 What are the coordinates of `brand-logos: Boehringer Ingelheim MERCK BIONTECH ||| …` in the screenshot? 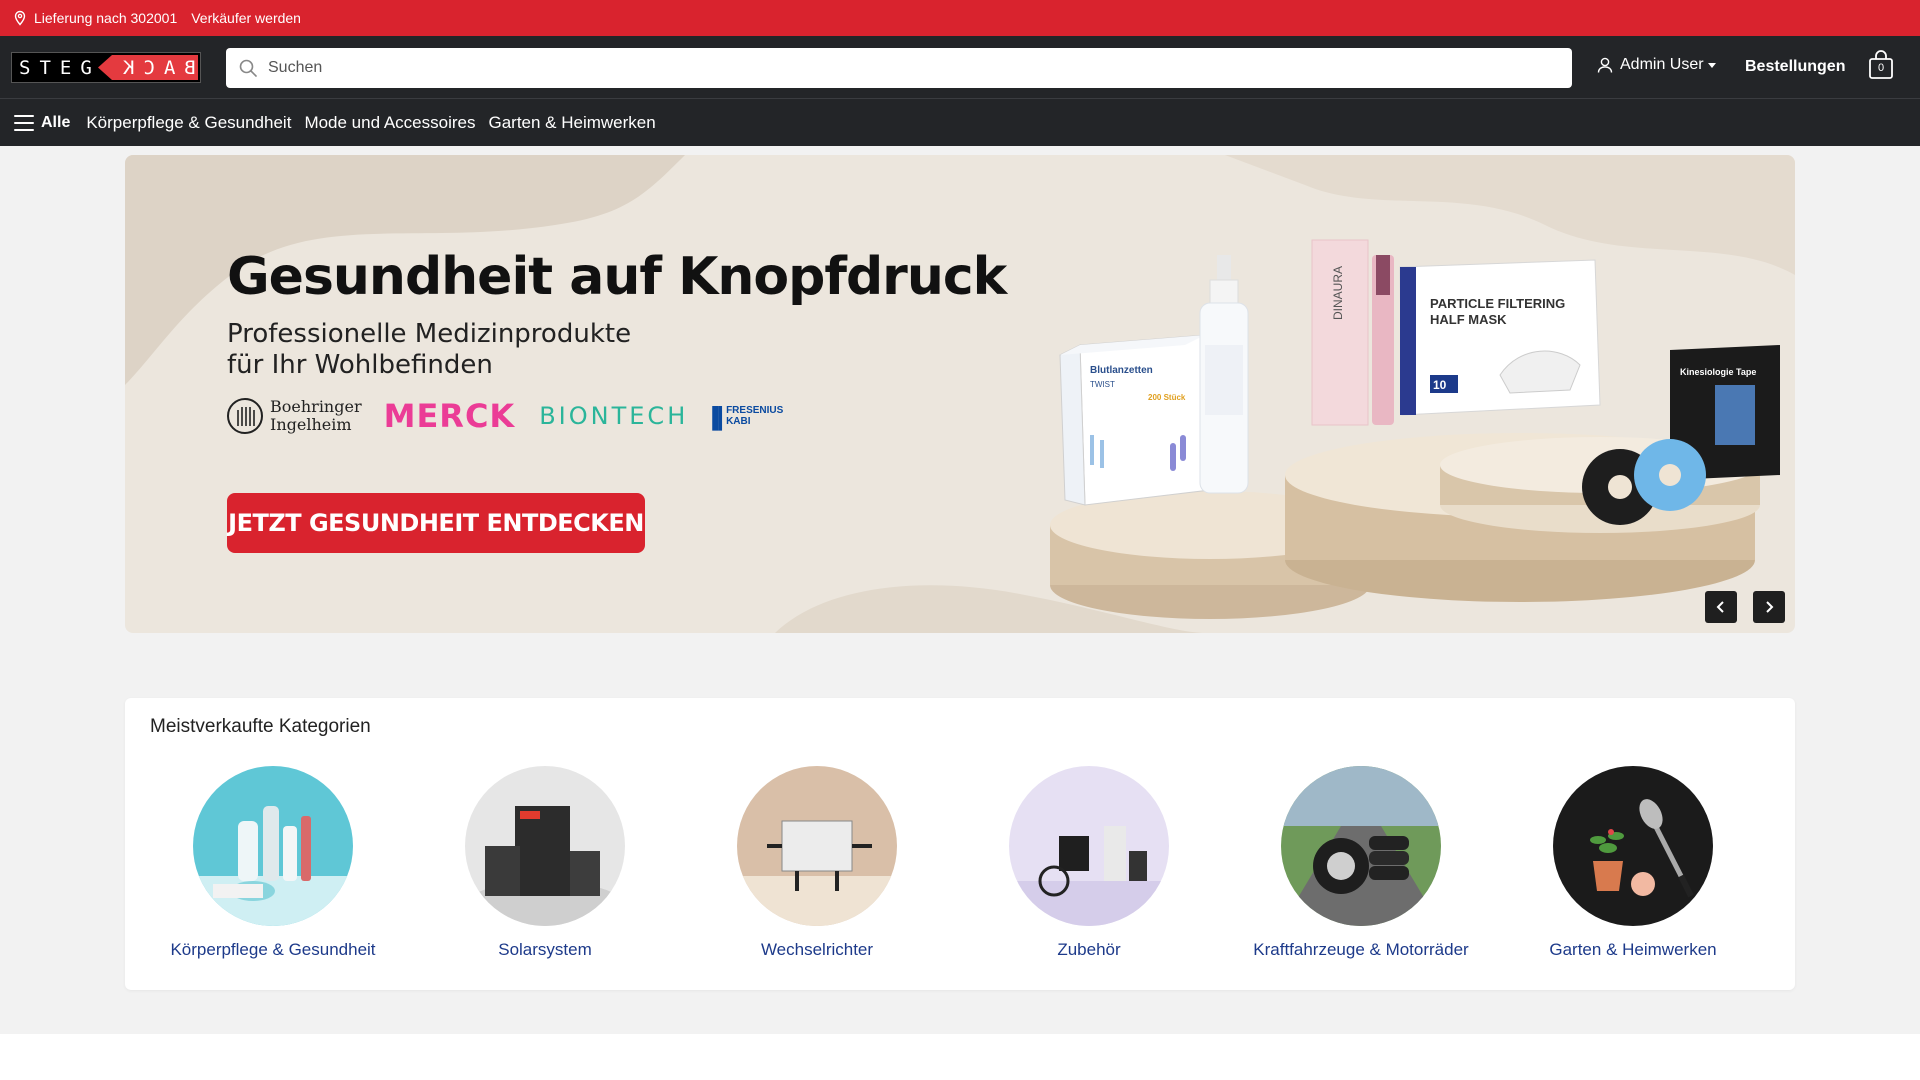 It's located at (505, 416).